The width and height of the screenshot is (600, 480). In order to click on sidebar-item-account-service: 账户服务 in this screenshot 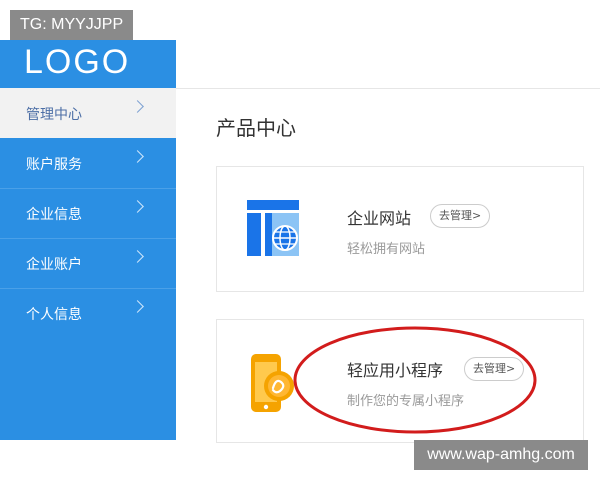, I will do `click(88, 163)`.